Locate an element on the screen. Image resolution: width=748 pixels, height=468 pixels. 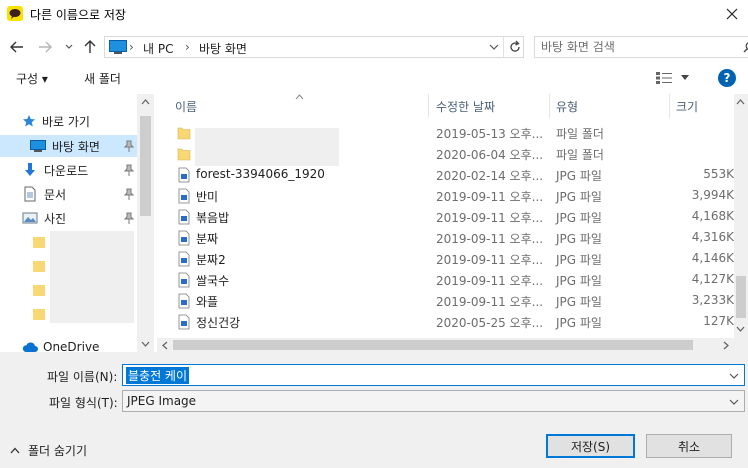
nav-item-downloads: 다운로드 is located at coordinates (81, 170).